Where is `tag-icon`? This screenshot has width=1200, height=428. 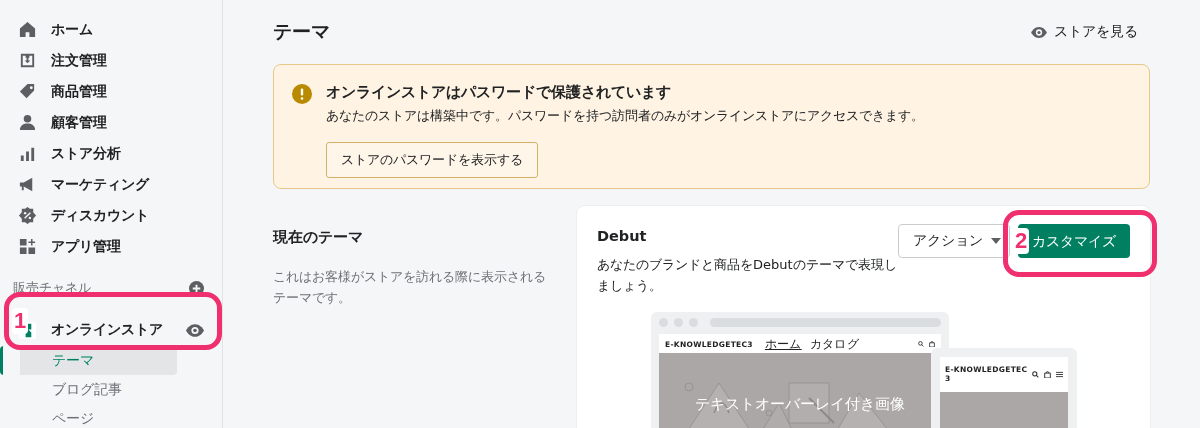 tag-icon is located at coordinates (27, 91).